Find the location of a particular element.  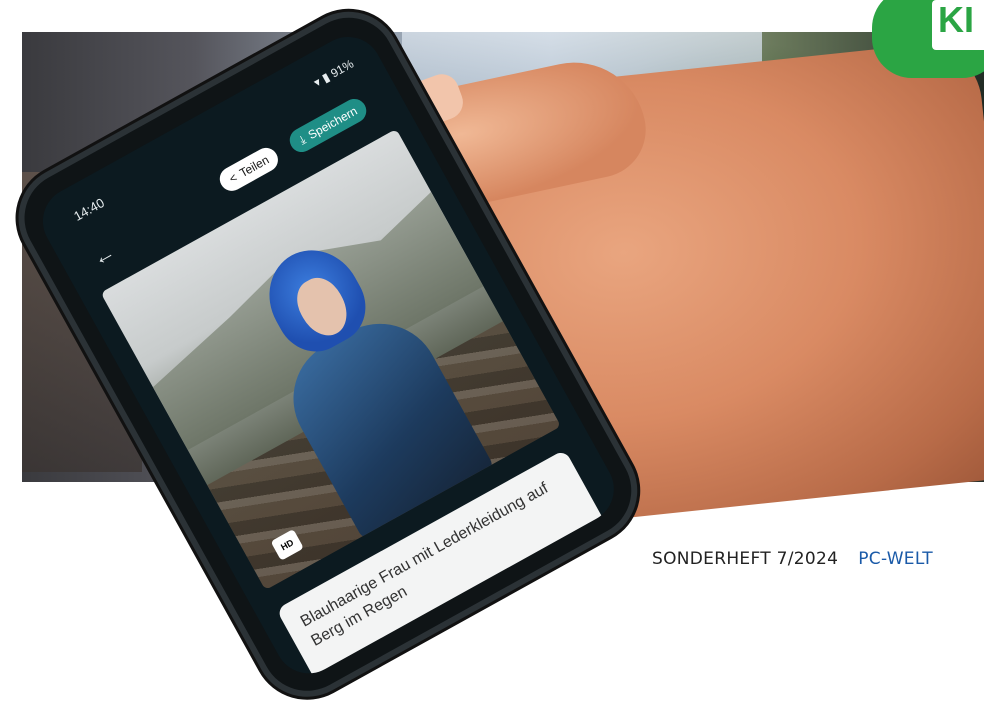

status-battery: ▾ ▮ 91% is located at coordinates (333, 73).